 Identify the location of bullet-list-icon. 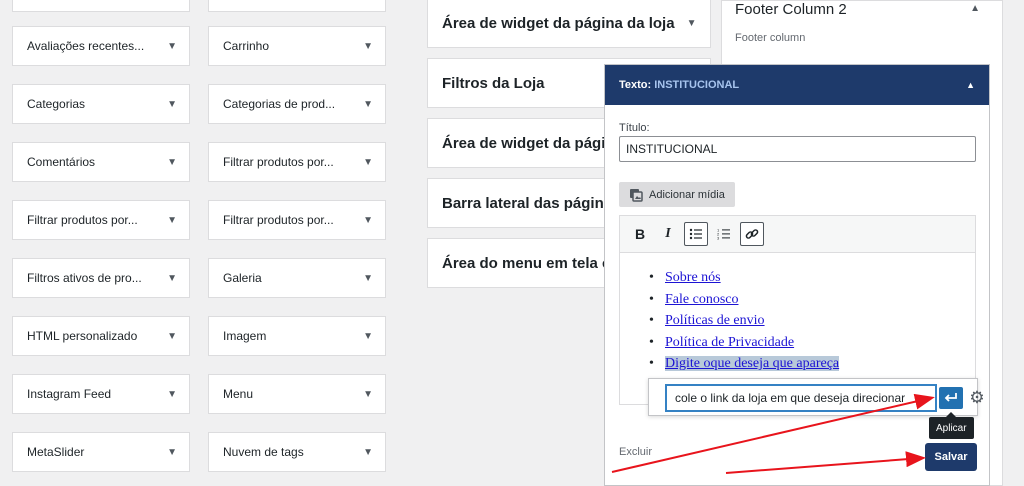
(695, 234).